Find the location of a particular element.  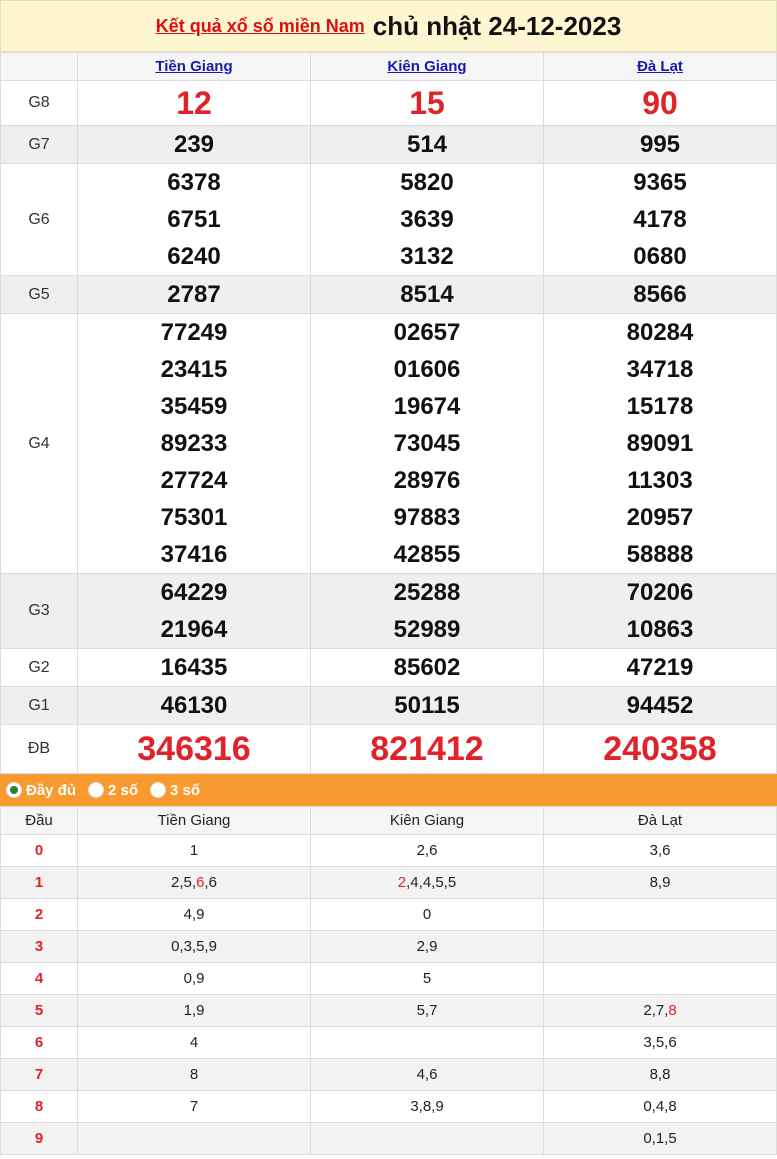

option-three-digits: 3 số is located at coordinates (175, 790).